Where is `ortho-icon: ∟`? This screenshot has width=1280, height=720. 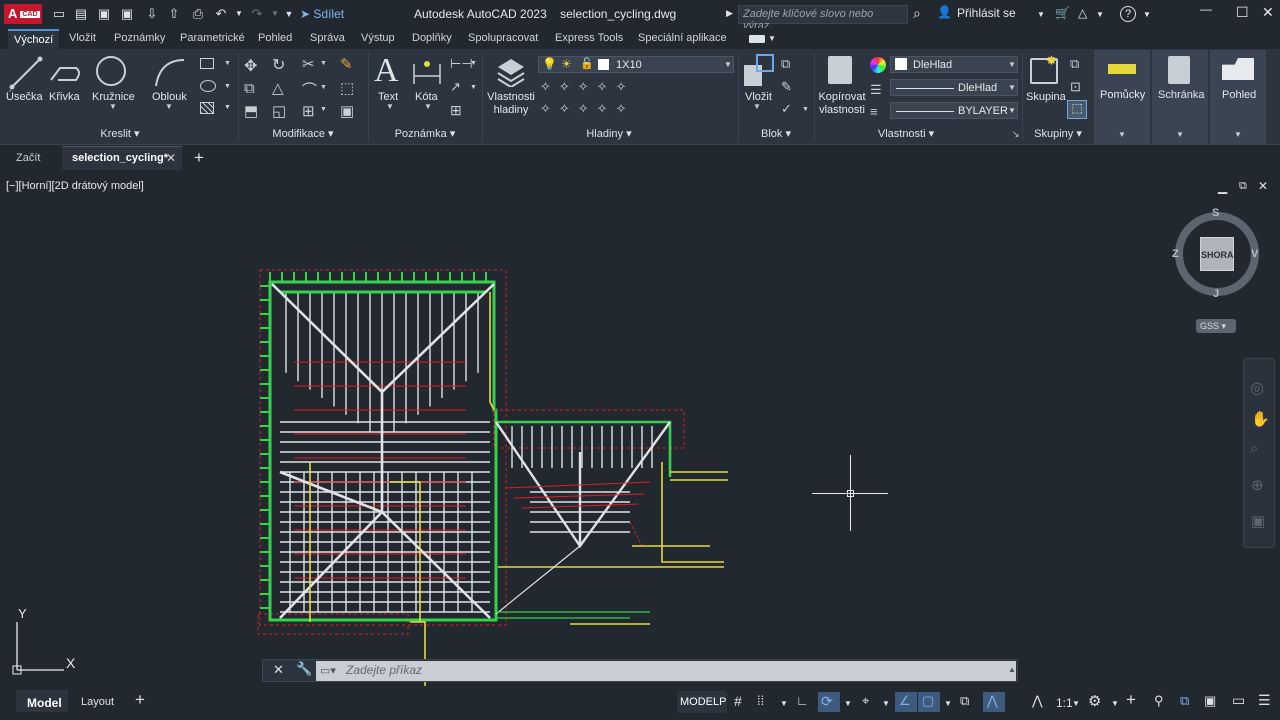
ortho-icon: ∟ is located at coordinates (802, 700).